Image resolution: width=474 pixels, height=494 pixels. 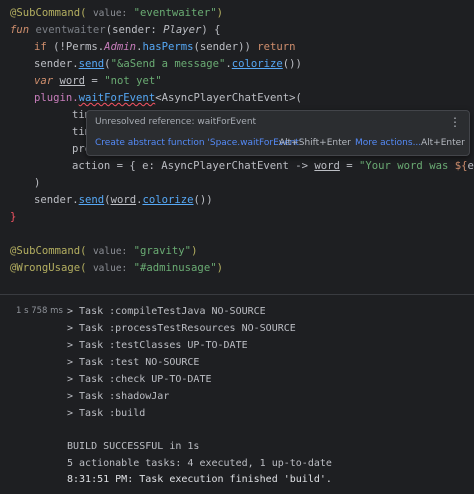 What do you see at coordinates (48, 268) in the screenshot?
I see `annotation: @WrongUsage(` at bounding box center [48, 268].